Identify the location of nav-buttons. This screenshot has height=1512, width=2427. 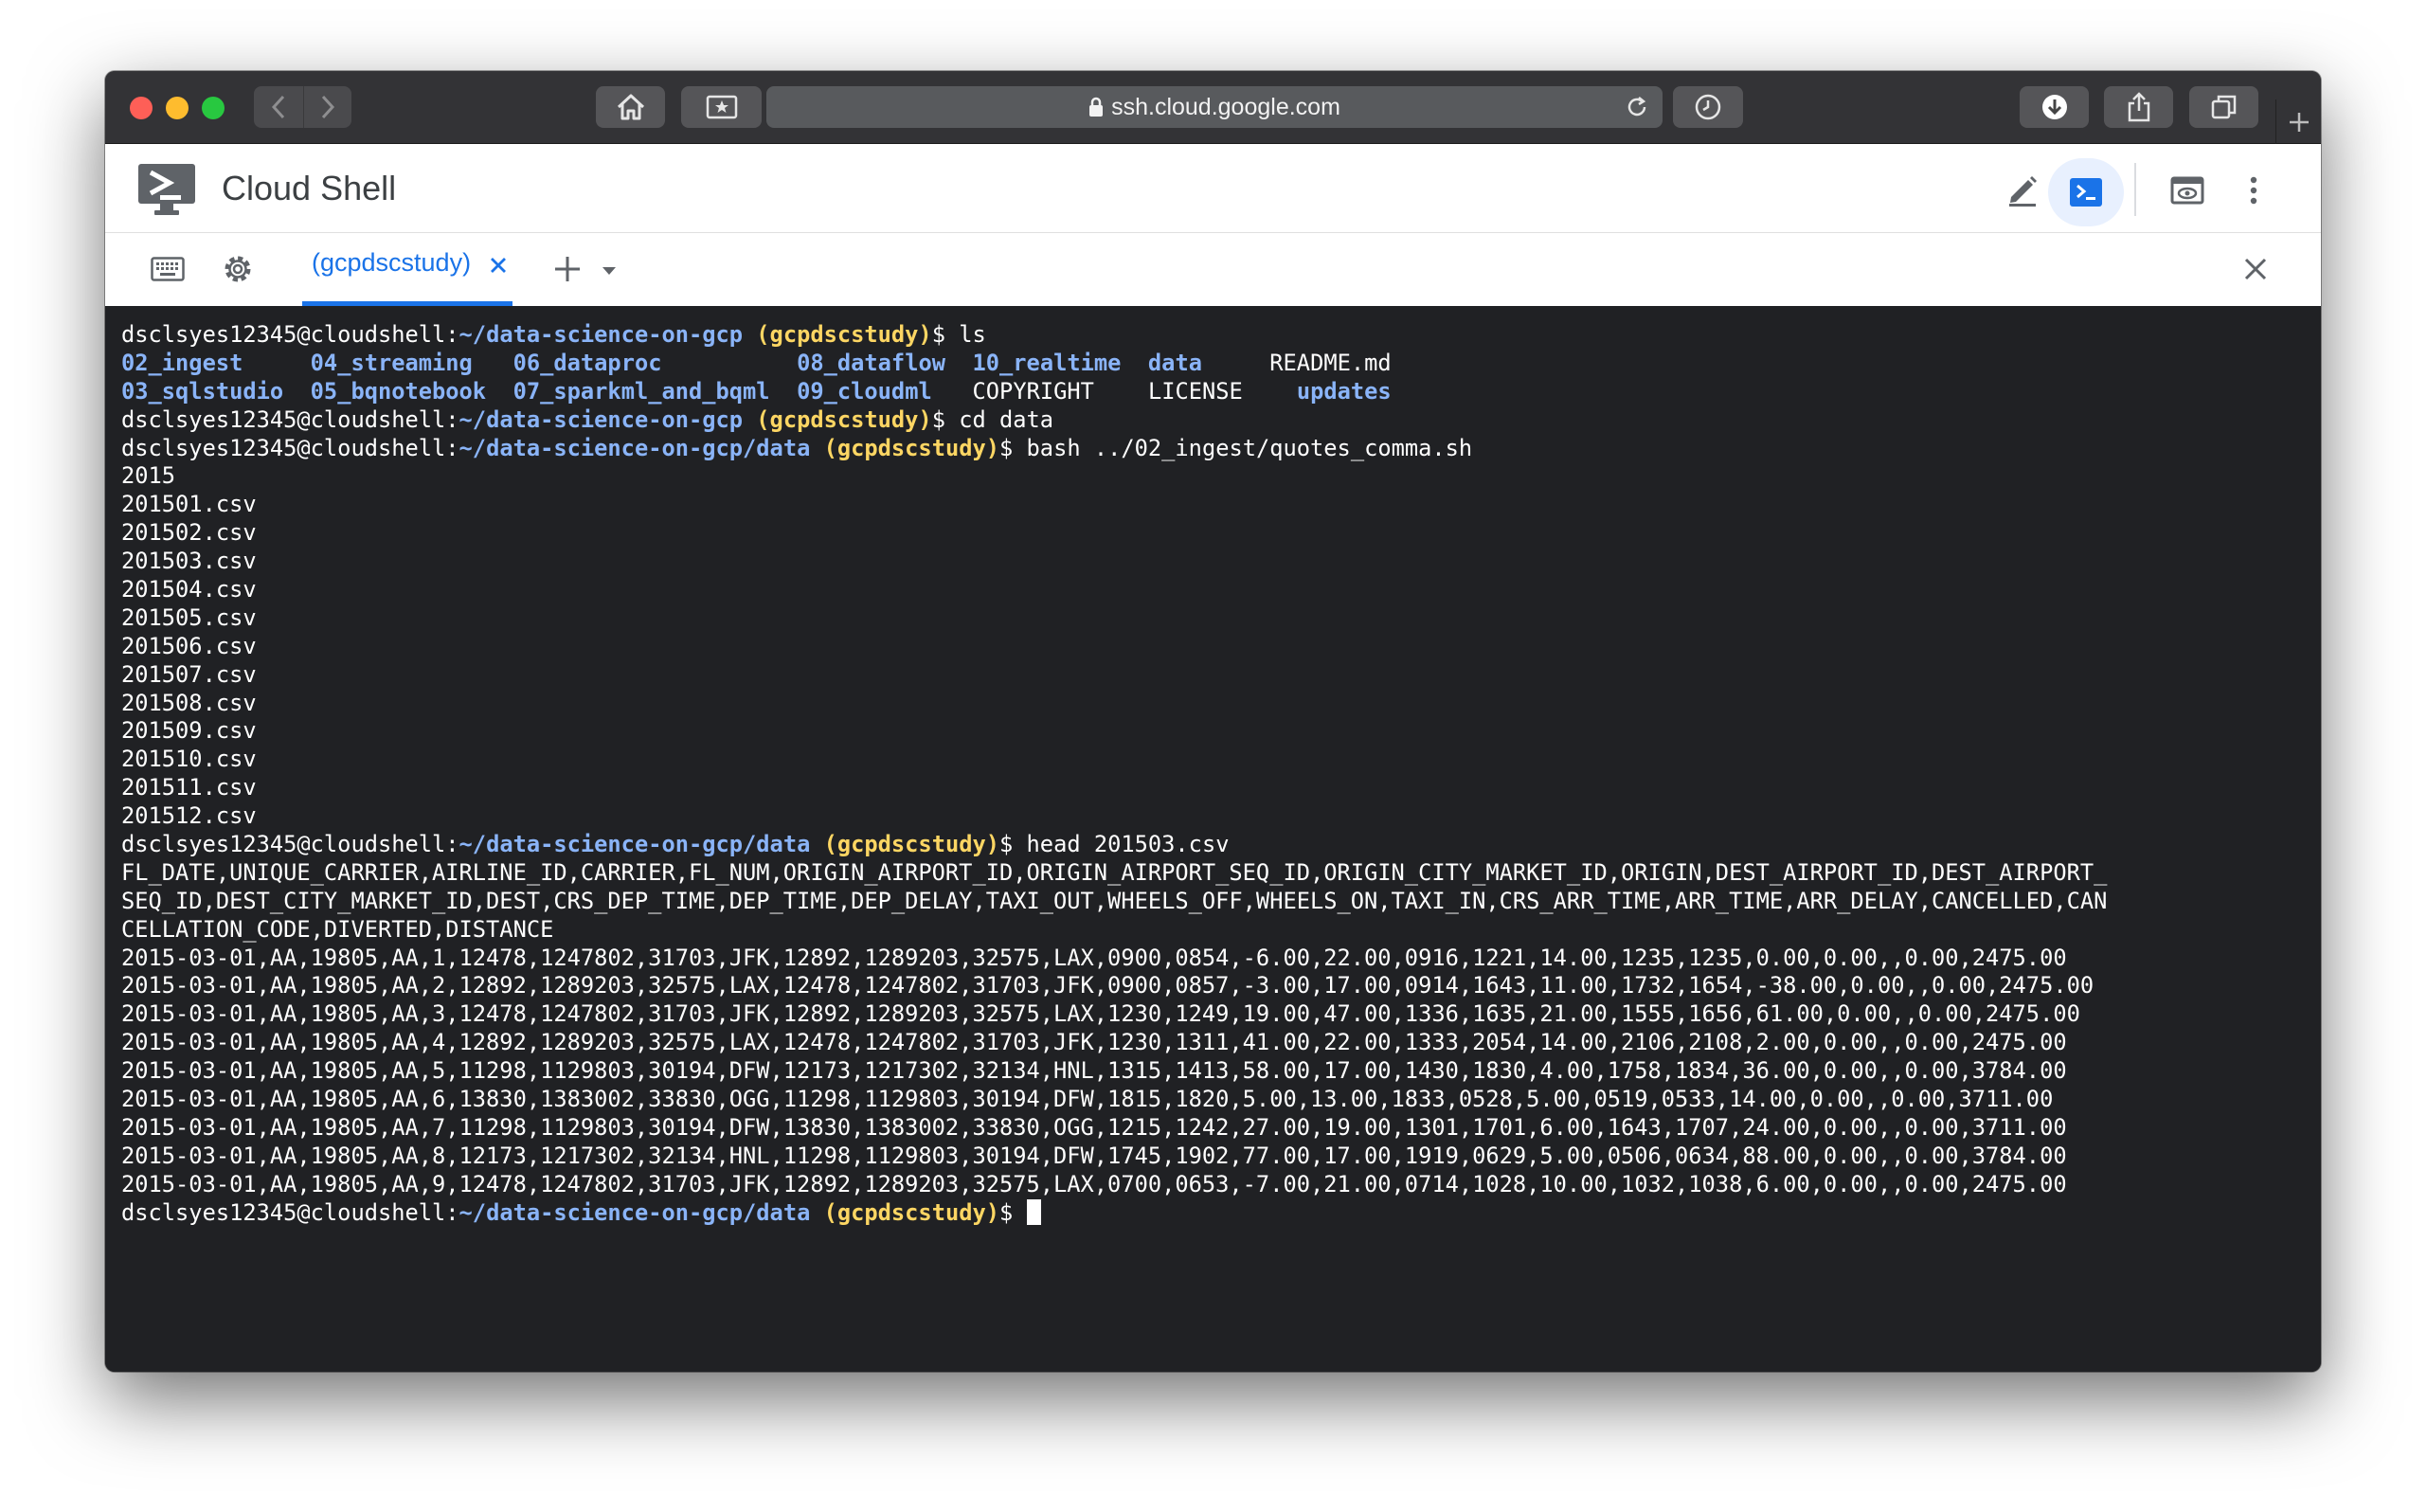
(302, 107).